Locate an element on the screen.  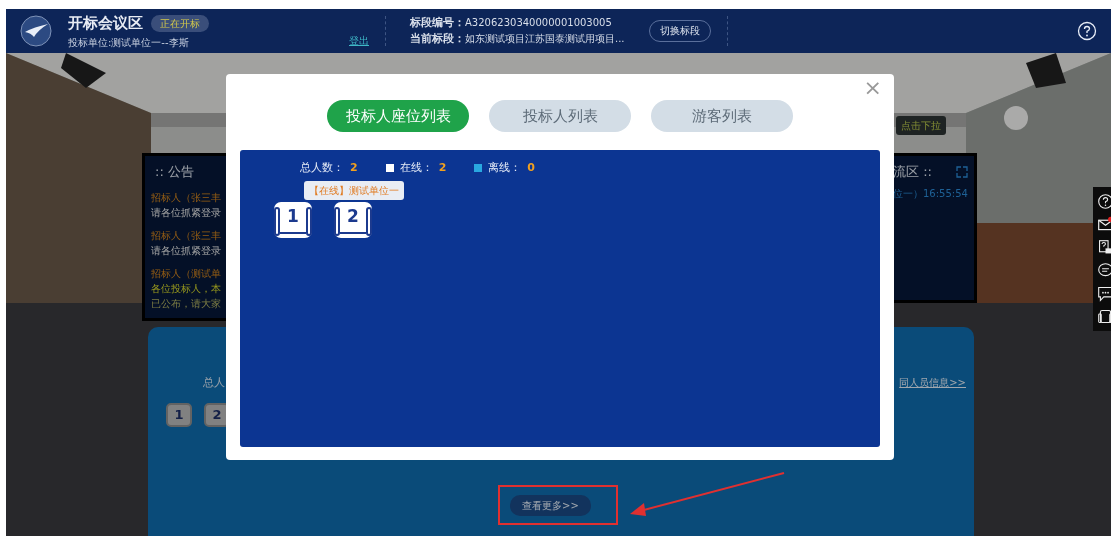
offline-legend-icon is located at coordinates (478, 168).